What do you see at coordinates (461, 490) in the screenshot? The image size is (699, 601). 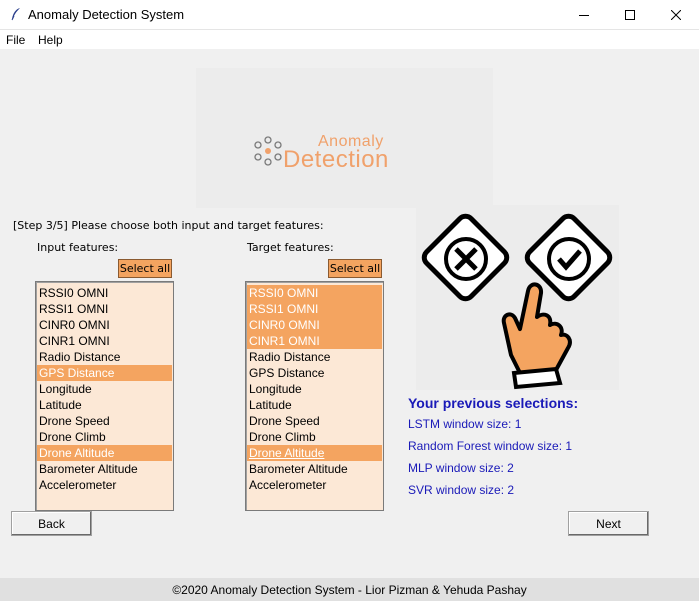 I see `prev-svr-window: SVR window size: 2` at bounding box center [461, 490].